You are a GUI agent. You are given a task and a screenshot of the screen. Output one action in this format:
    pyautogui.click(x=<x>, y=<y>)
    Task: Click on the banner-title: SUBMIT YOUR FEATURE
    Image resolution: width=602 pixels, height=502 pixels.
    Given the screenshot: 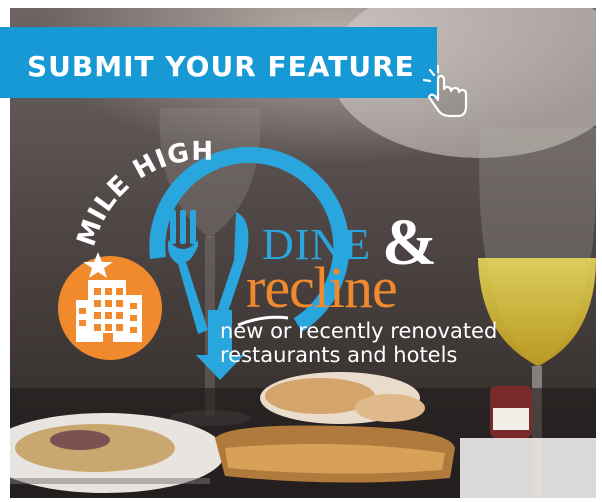 What is the action you would take?
    pyautogui.click(x=221, y=66)
    